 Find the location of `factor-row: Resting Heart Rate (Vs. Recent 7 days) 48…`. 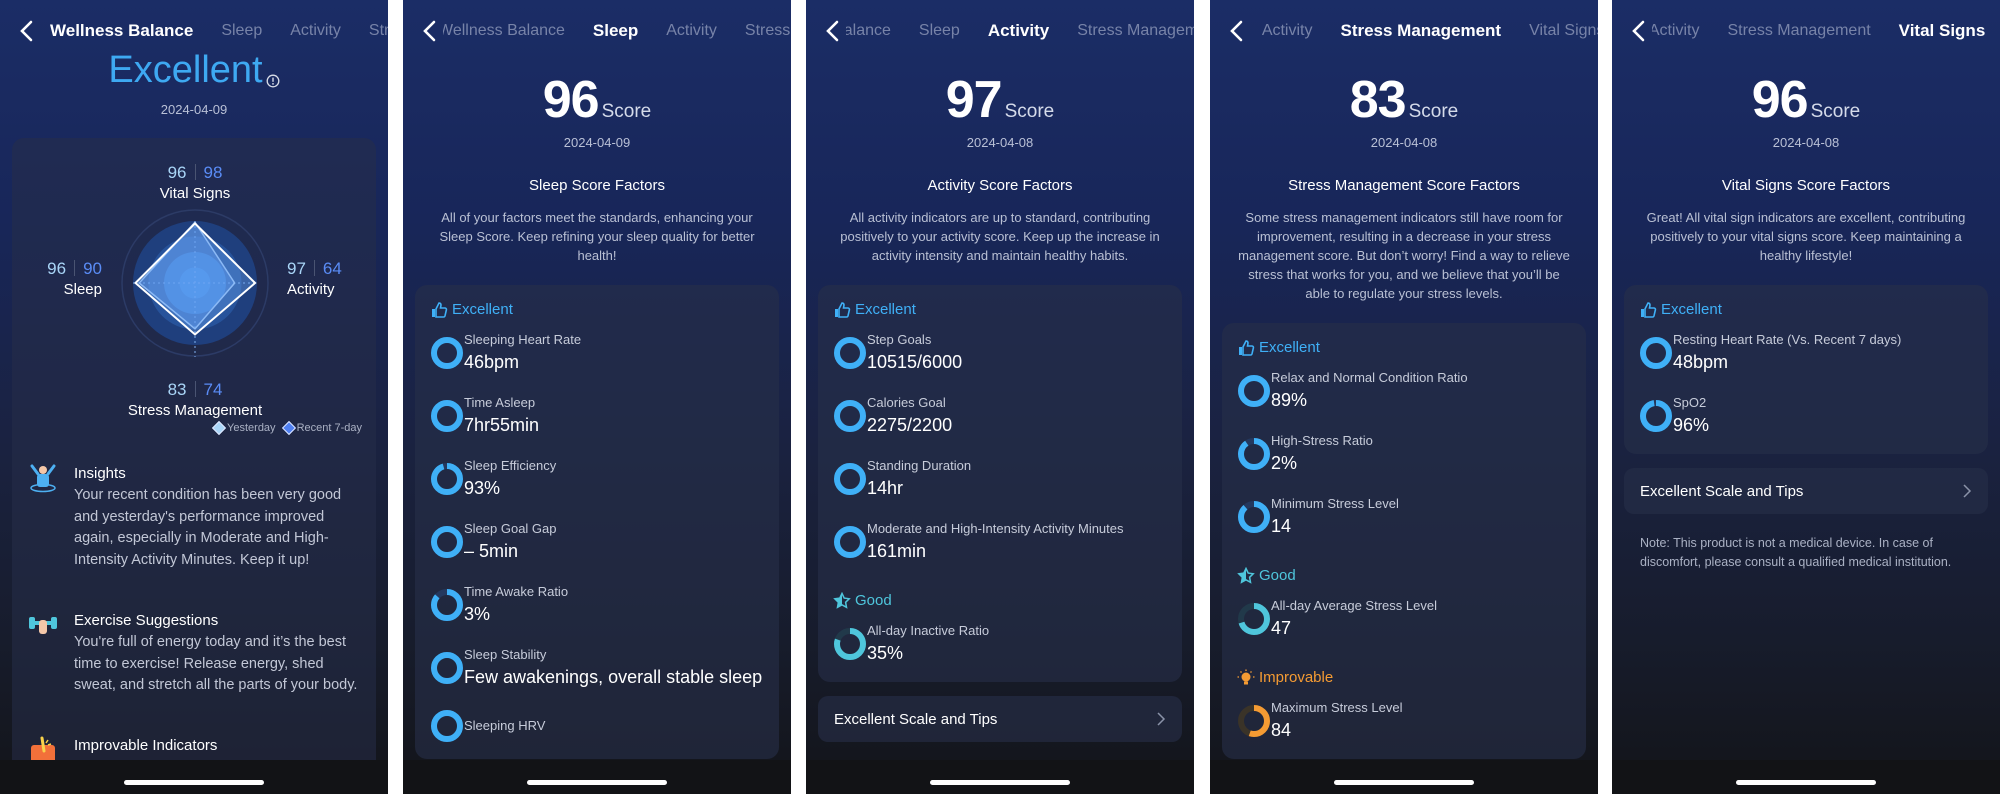

factor-row: Resting Heart Rate (Vs. Recent 7 days) 48… is located at coordinates (1806, 353).